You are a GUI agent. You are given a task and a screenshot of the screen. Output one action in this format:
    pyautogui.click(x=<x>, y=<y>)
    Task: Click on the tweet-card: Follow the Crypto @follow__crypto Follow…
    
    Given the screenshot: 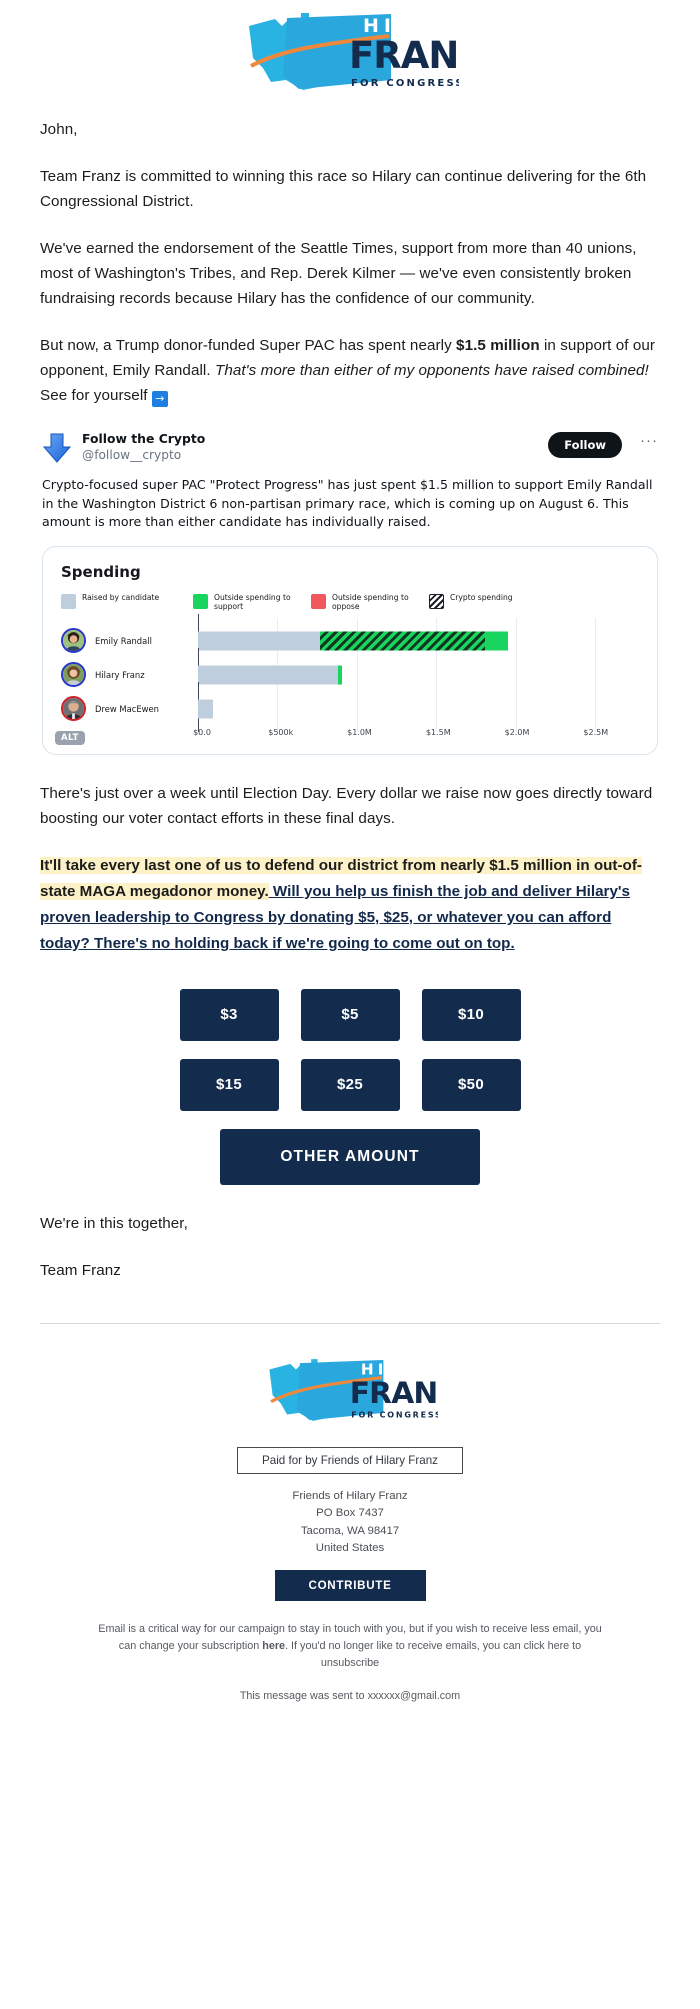 What is the action you would take?
    pyautogui.click(x=350, y=592)
    